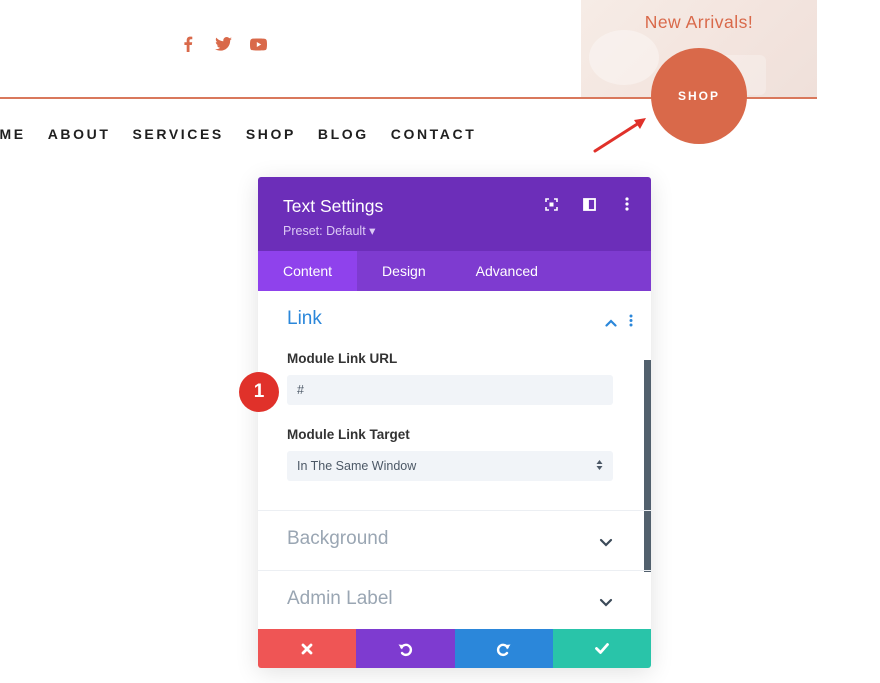 The image size is (880, 683). I want to click on select-arrows-icon, so click(599, 466).